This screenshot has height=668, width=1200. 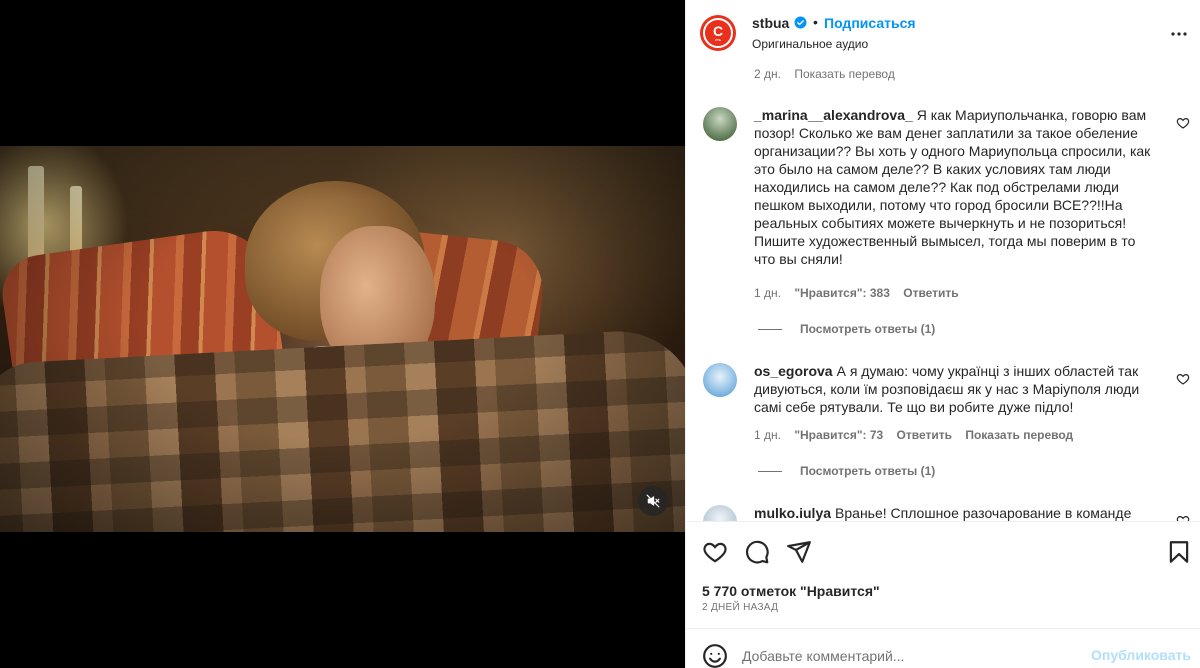 I want to click on comment-body: Вранье! Сплошное разочарование в команде, so click(x=983, y=513).